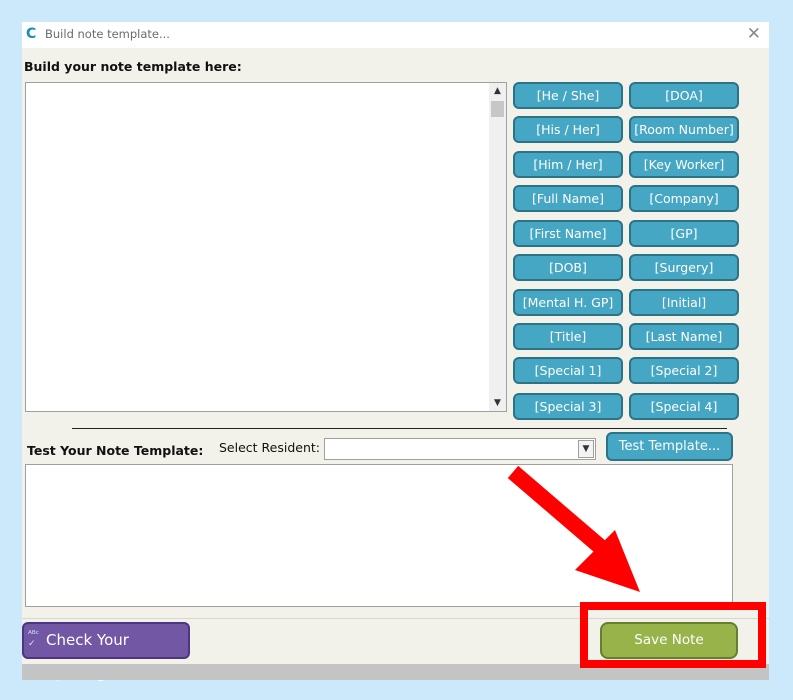 The height and width of the screenshot is (700, 793). What do you see at coordinates (673, 635) in the screenshot?
I see `save-button-highlight-box` at bounding box center [673, 635].